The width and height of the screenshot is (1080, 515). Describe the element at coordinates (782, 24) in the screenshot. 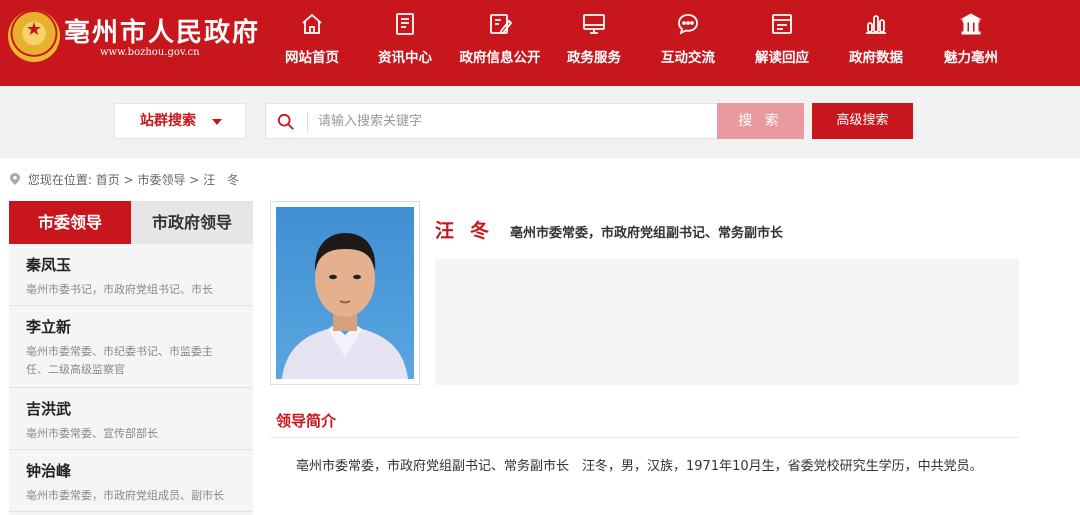

I see `window-icon` at that location.